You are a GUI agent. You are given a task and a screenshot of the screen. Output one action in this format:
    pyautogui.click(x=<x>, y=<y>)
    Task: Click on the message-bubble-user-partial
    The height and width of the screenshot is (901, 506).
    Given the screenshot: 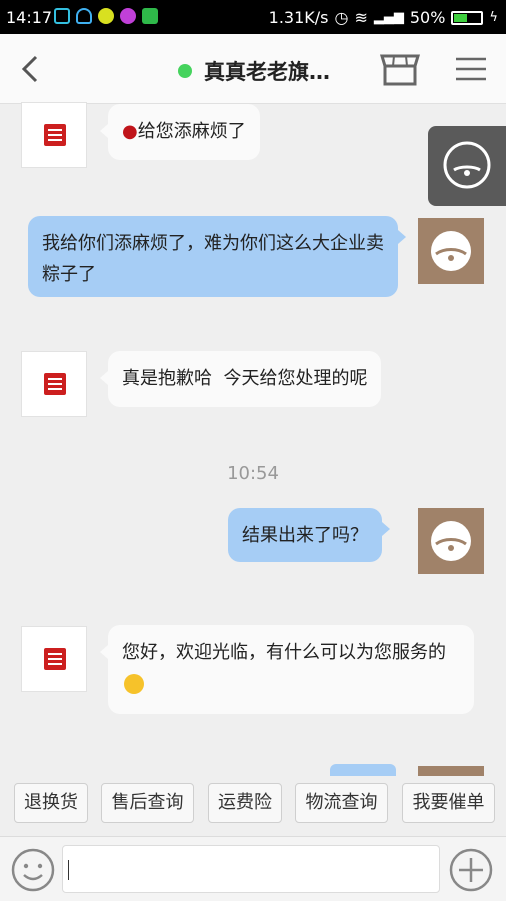 What is the action you would take?
    pyautogui.click(x=363, y=770)
    